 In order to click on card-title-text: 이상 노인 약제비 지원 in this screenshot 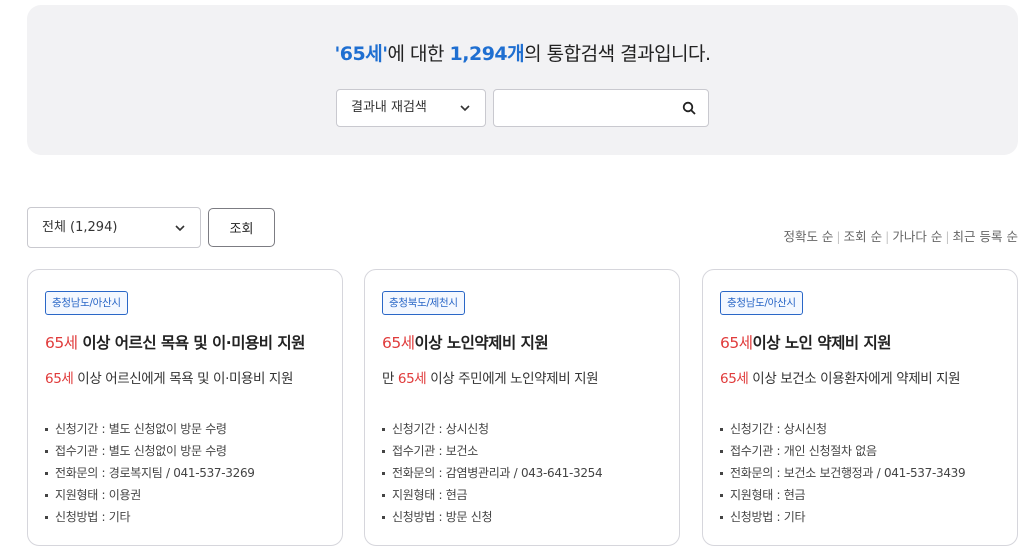, I will do `click(822, 343)`.